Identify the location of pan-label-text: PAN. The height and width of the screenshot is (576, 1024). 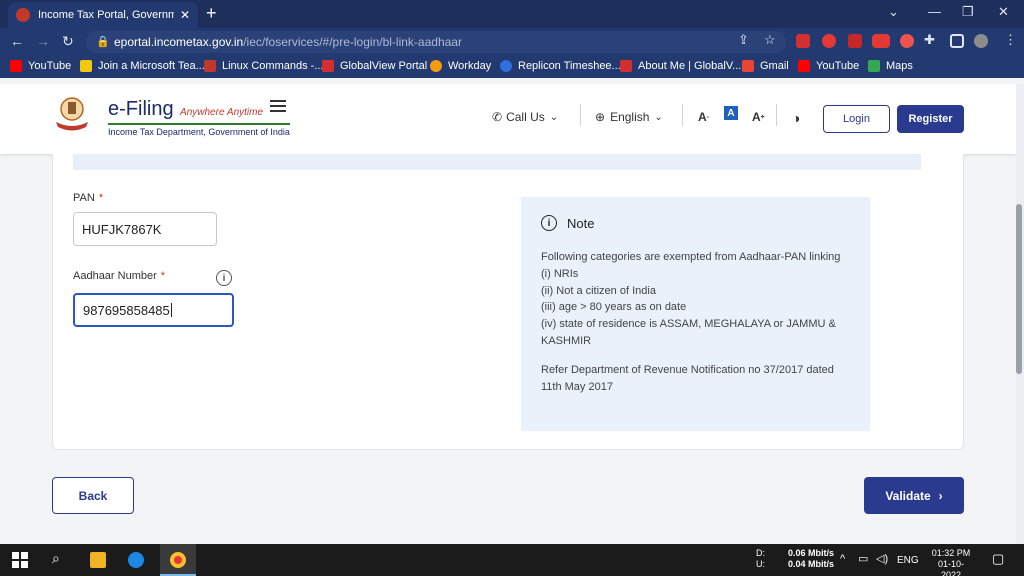
(84, 198).